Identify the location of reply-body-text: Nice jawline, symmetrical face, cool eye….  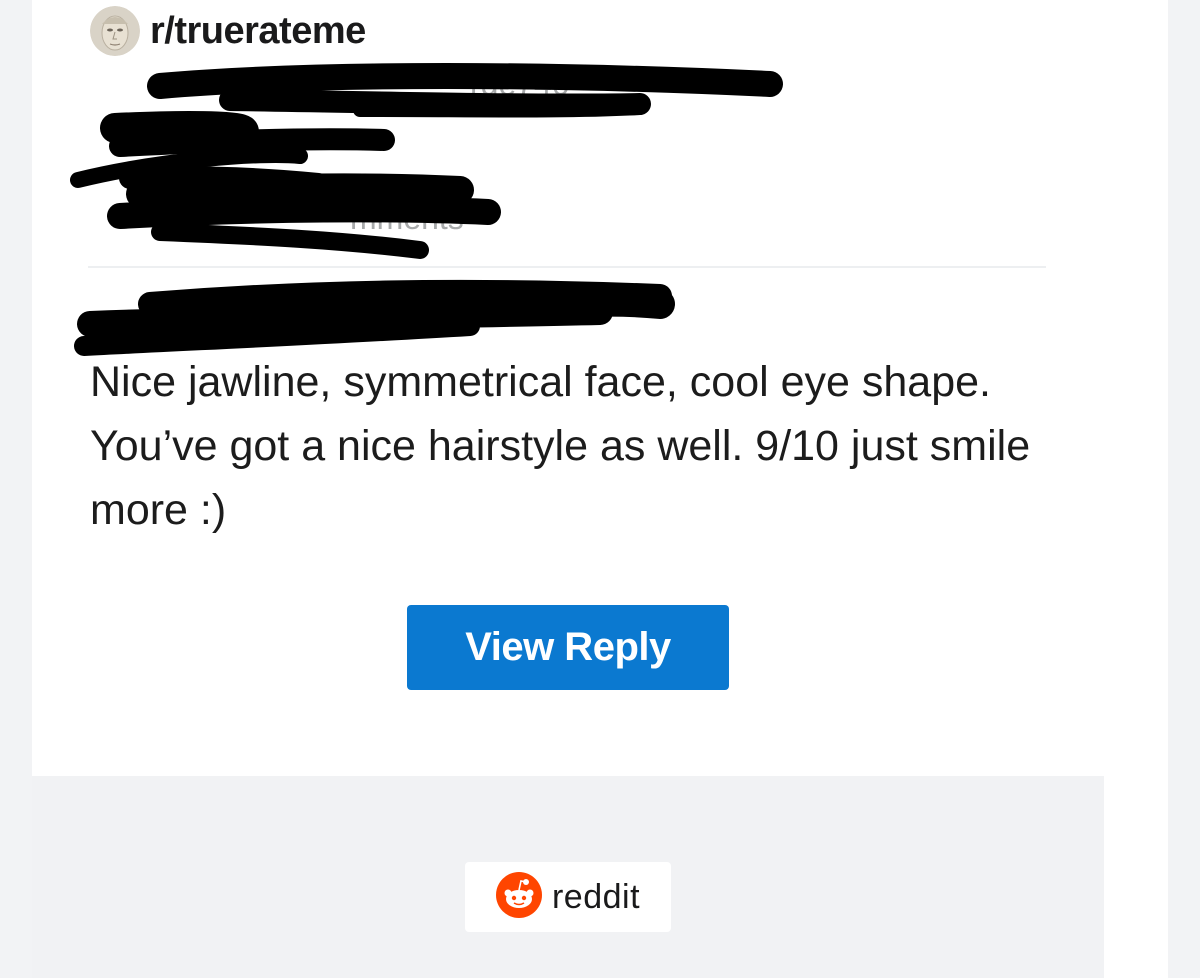
(560, 446).